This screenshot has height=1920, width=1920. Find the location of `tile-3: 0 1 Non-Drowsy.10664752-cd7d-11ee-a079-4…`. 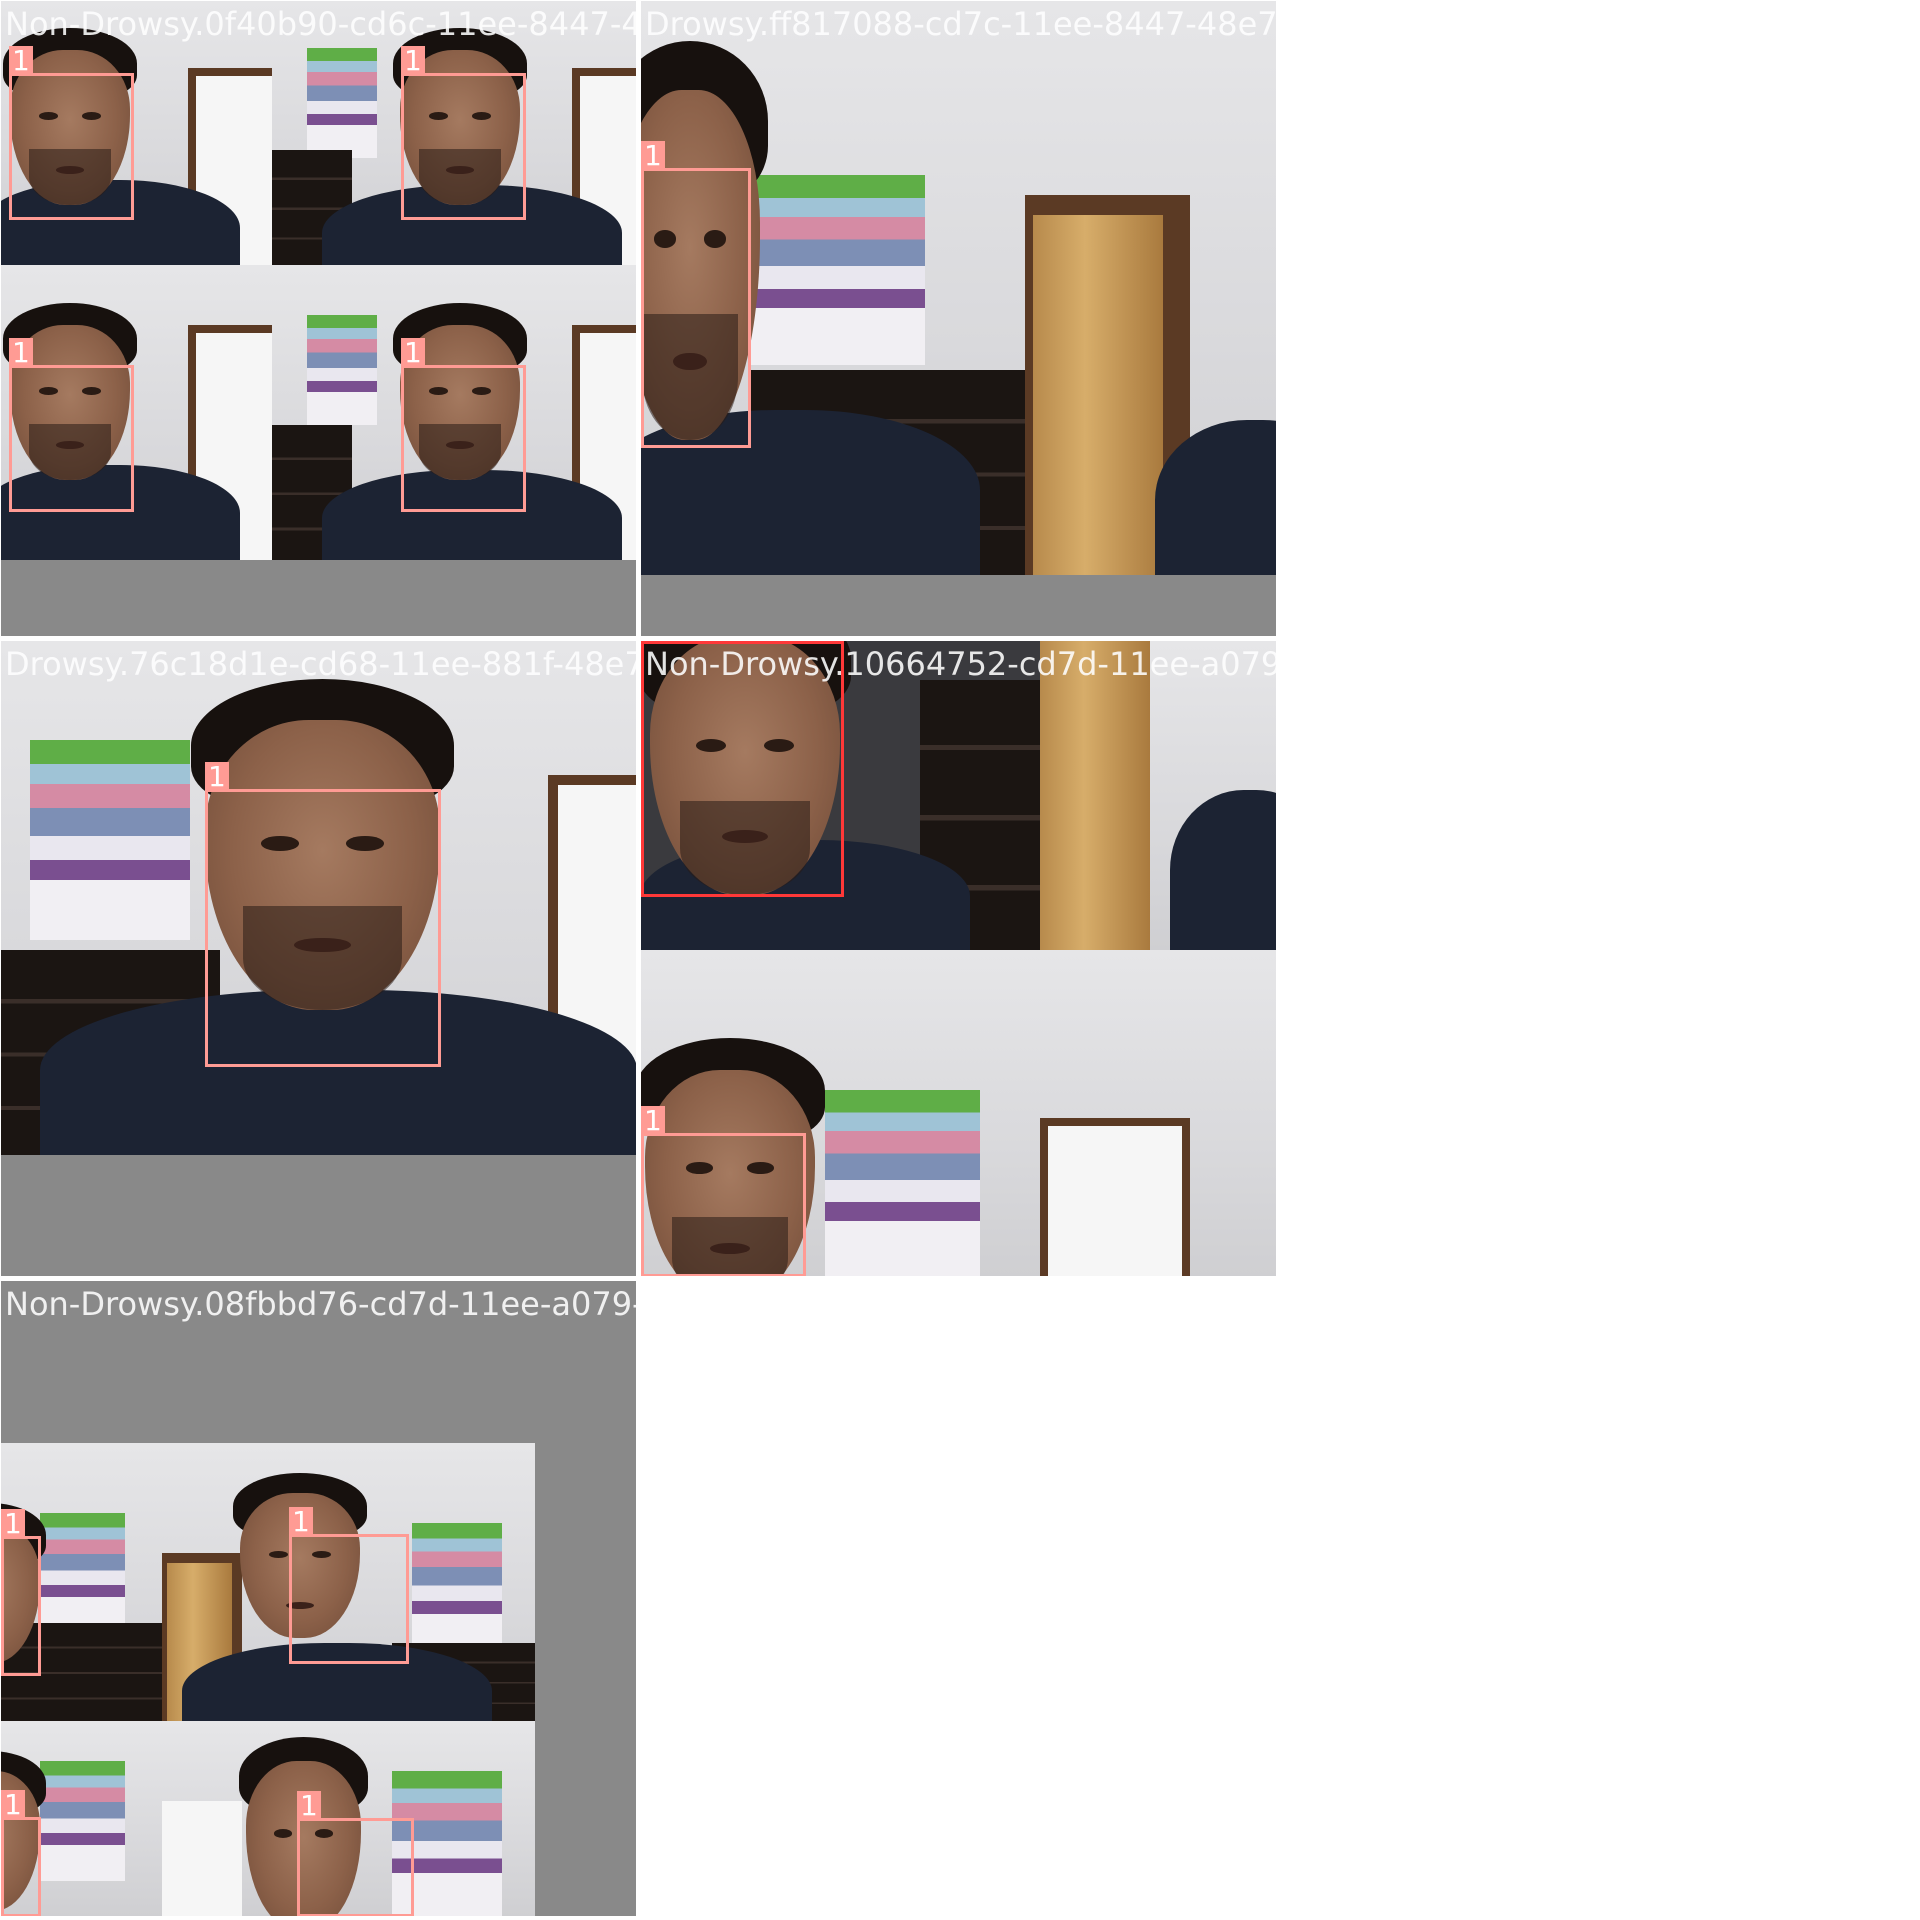

tile-3: 0 1 Non-Drowsy.10664752-cd7d-11ee-a079-4… is located at coordinates (958, 958).